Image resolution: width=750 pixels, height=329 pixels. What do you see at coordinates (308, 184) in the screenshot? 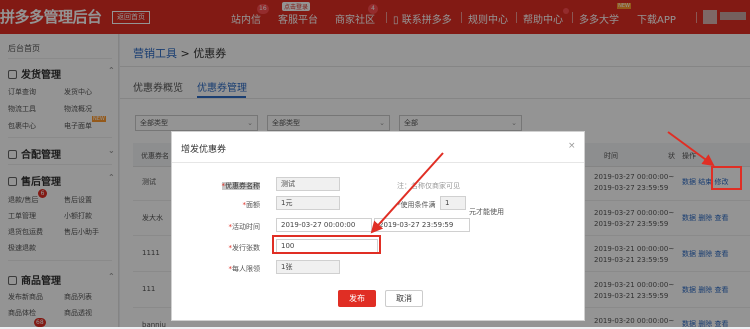
I see `coupon-name-field: 测试` at bounding box center [308, 184].